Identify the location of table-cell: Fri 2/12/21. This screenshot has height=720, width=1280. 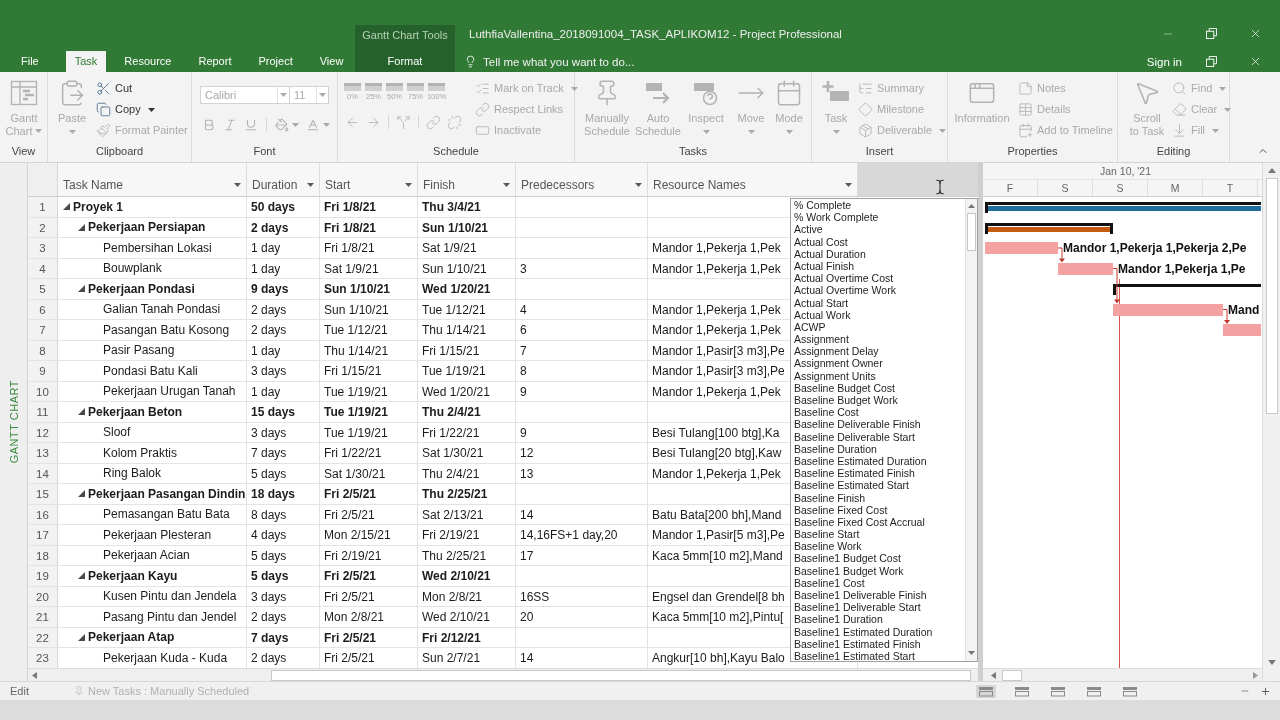
(467, 637).